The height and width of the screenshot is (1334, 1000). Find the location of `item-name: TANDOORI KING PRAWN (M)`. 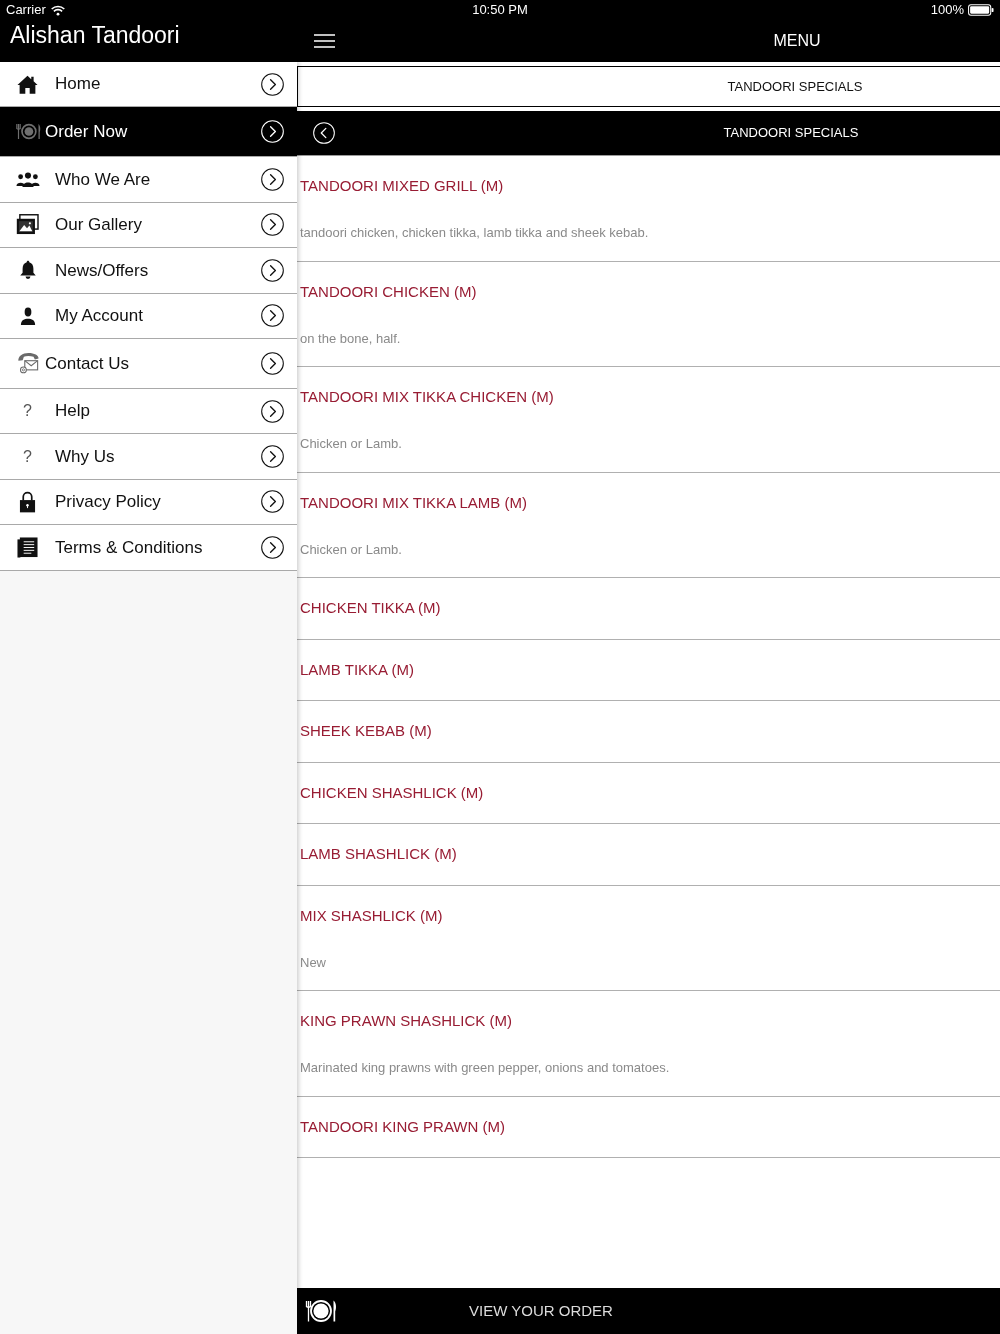

item-name: TANDOORI KING PRAWN (M) is located at coordinates (402, 1126).